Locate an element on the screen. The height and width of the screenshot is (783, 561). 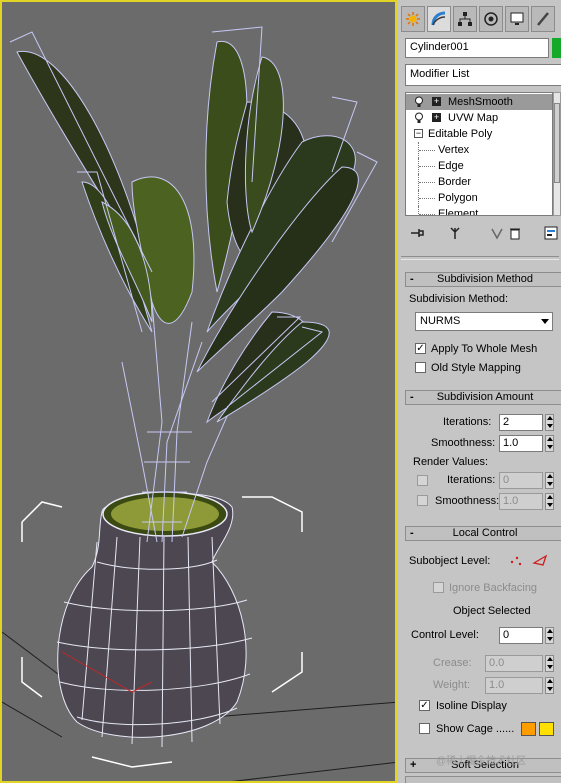
smoothness-spinner-field: 1.0 is located at coordinates (521, 443).